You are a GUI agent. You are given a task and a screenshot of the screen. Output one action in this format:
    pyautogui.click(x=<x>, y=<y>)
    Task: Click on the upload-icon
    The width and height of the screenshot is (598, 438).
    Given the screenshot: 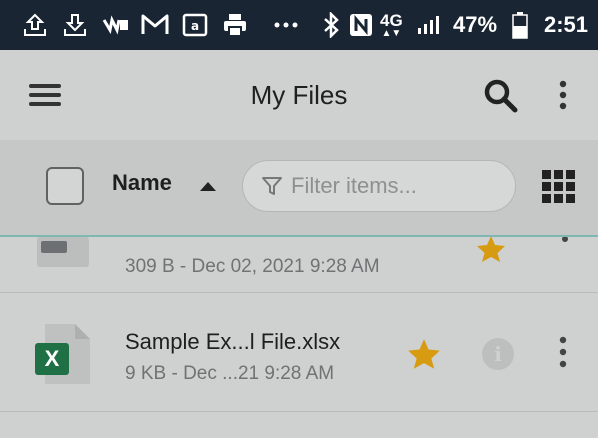 What is the action you would take?
    pyautogui.click(x=35, y=25)
    